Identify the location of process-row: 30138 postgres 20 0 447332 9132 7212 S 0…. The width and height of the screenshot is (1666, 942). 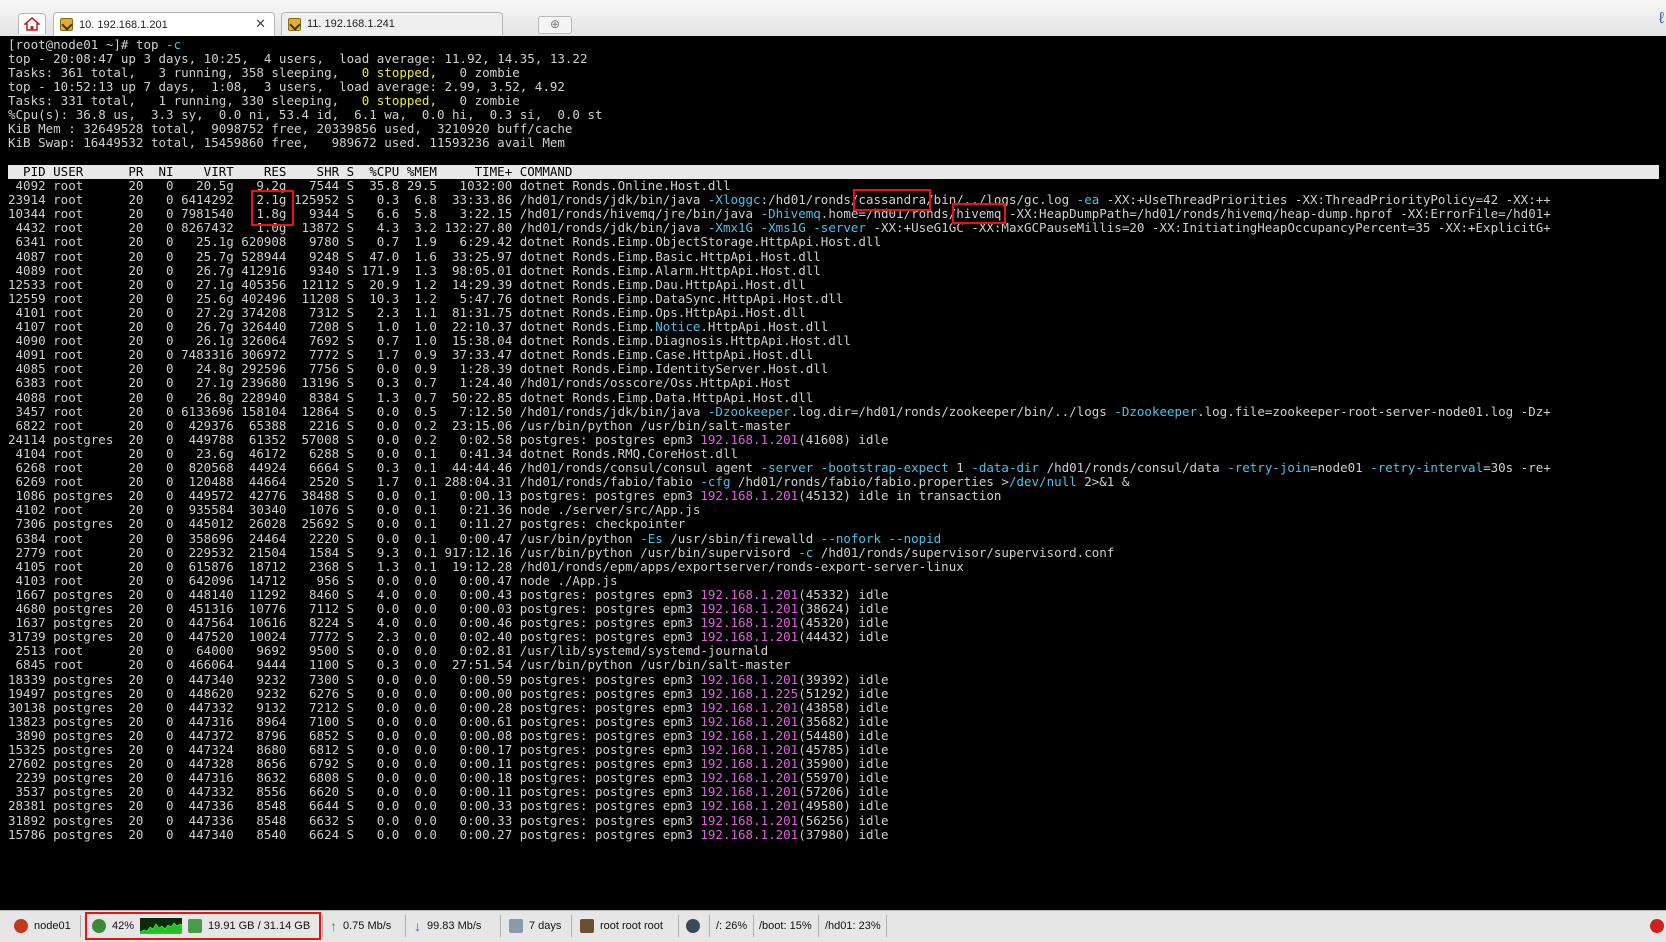
(448, 707).